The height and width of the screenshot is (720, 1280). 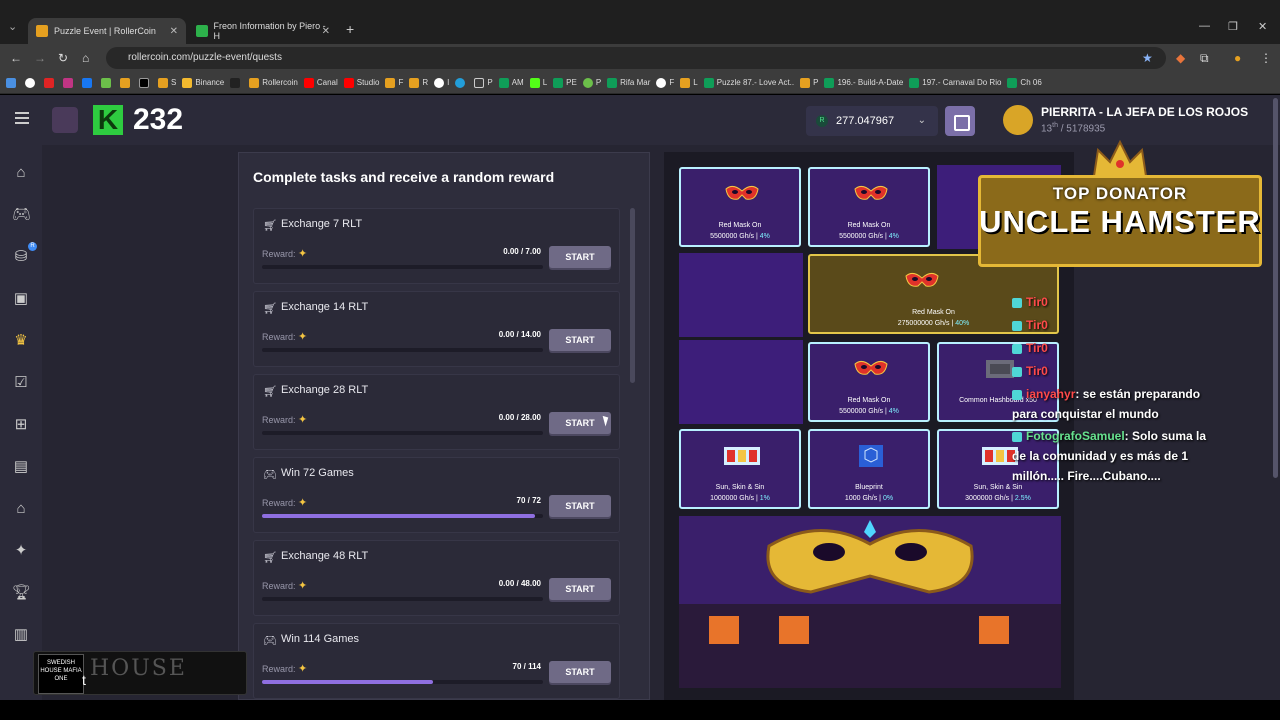 I want to click on chart-icon: ▥, so click(x=21, y=635).